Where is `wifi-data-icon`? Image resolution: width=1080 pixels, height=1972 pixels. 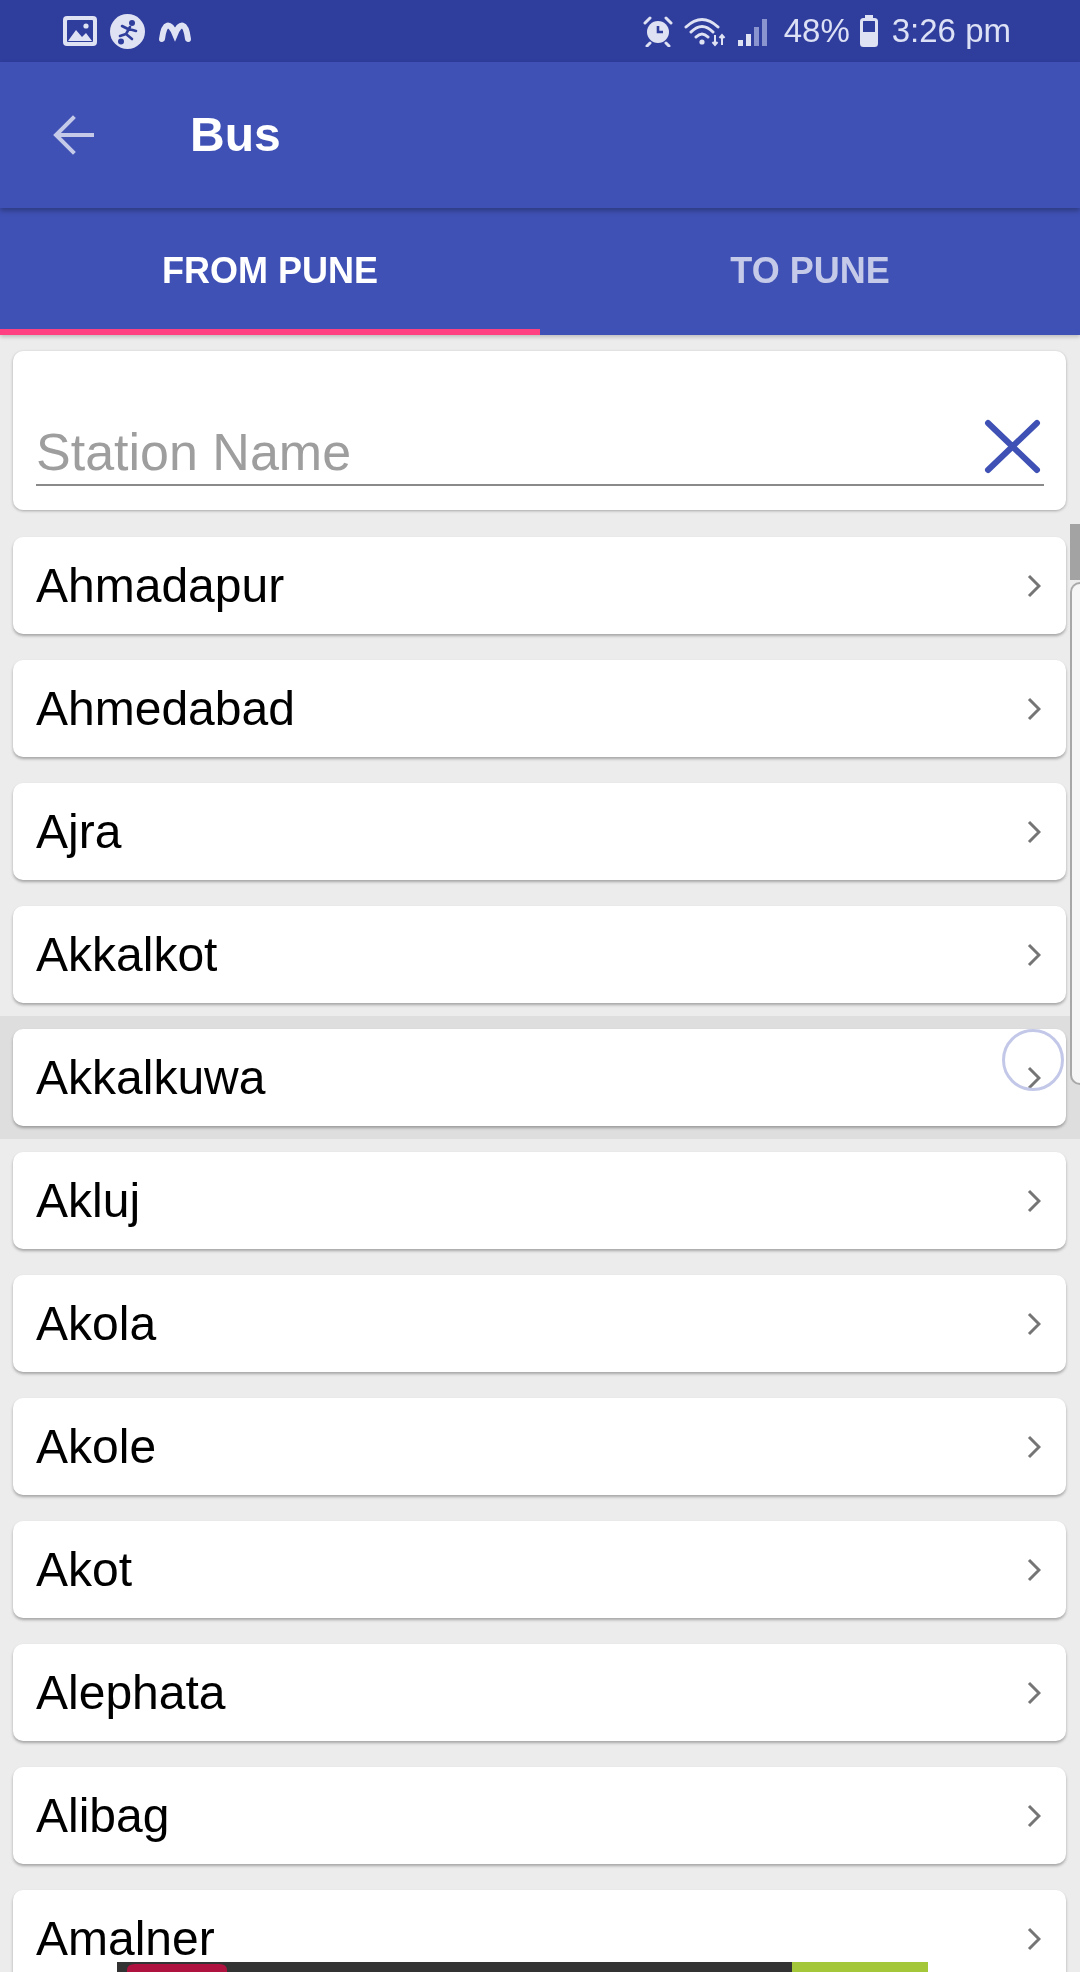 wifi-data-icon is located at coordinates (704, 31).